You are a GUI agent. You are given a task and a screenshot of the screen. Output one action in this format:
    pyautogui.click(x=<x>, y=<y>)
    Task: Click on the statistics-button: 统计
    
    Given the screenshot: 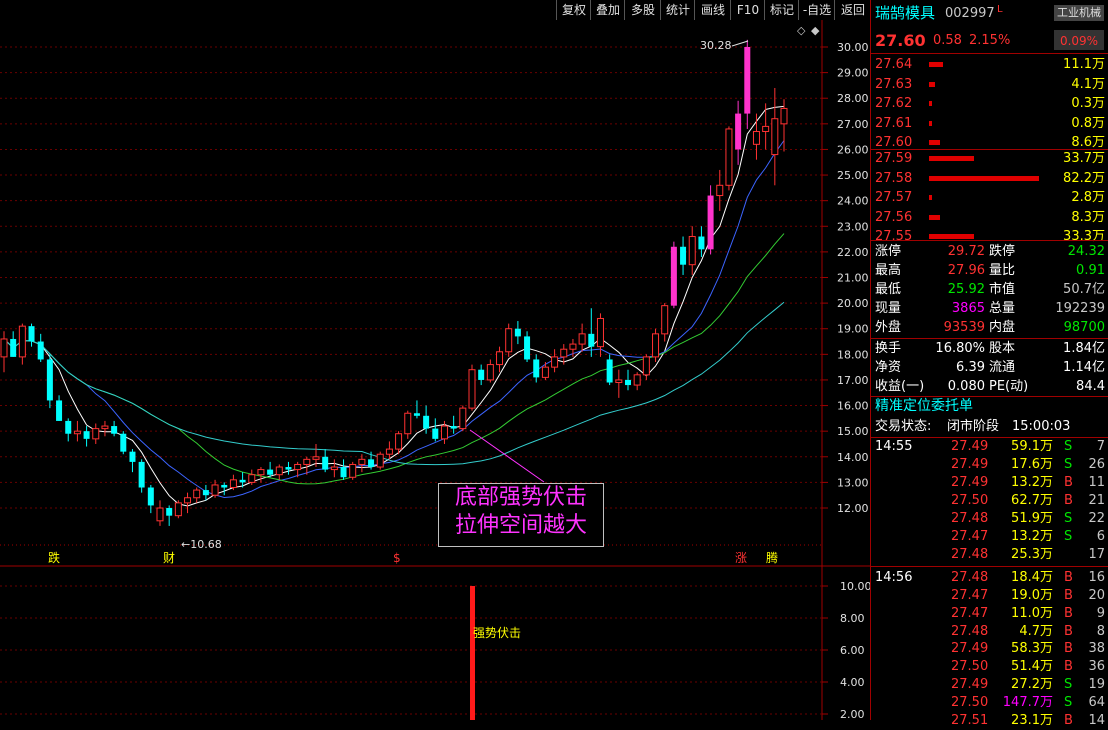 What is the action you would take?
    pyautogui.click(x=677, y=10)
    